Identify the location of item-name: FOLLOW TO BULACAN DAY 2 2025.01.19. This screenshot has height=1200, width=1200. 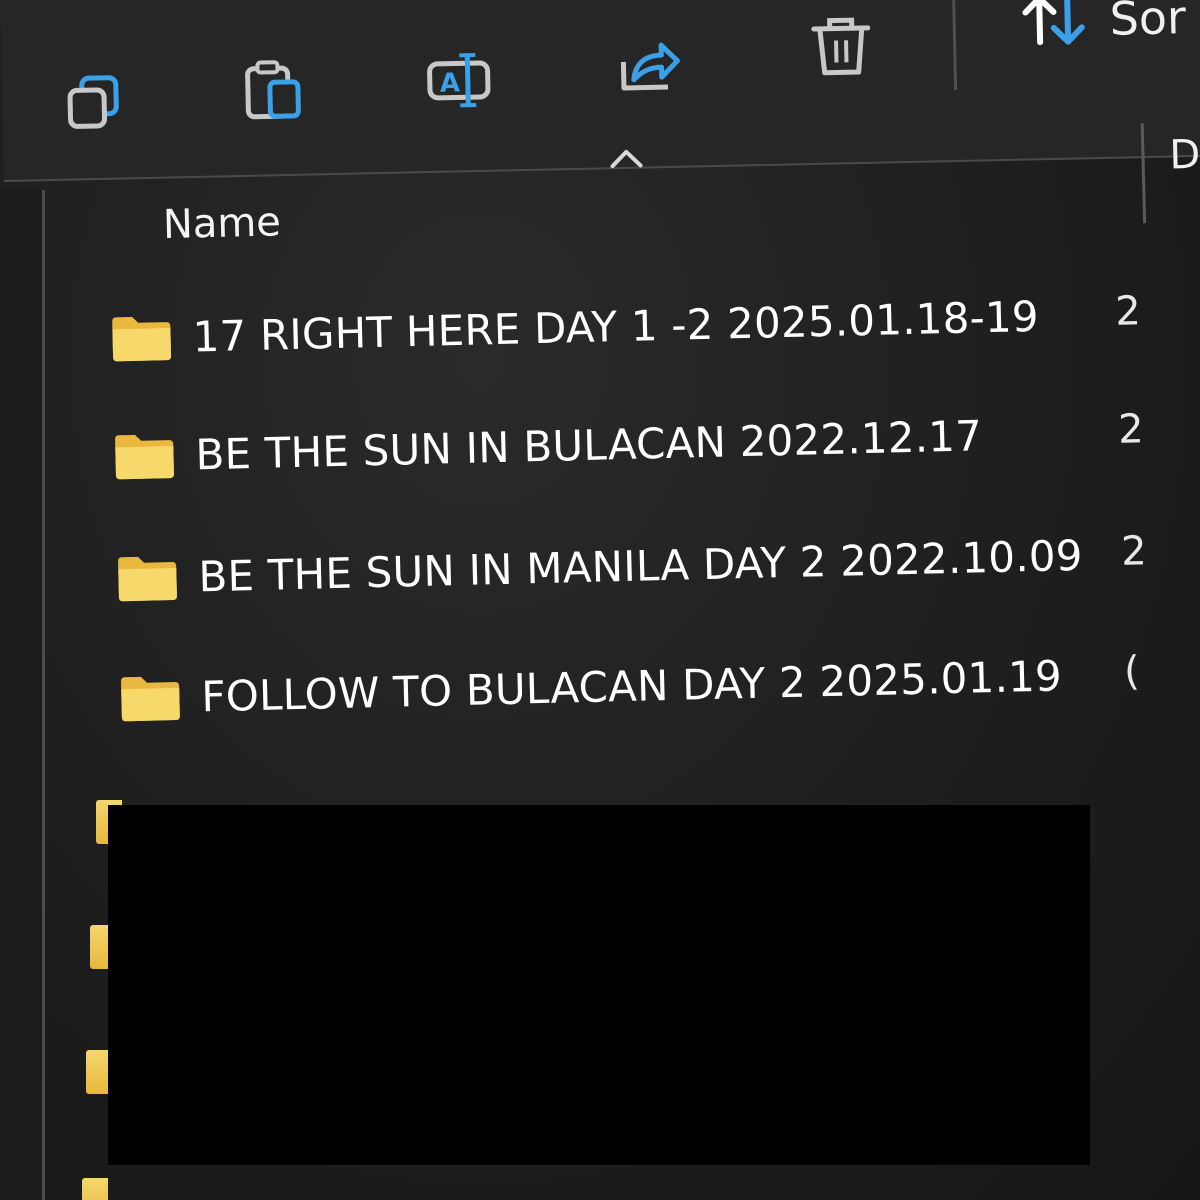
(631, 685).